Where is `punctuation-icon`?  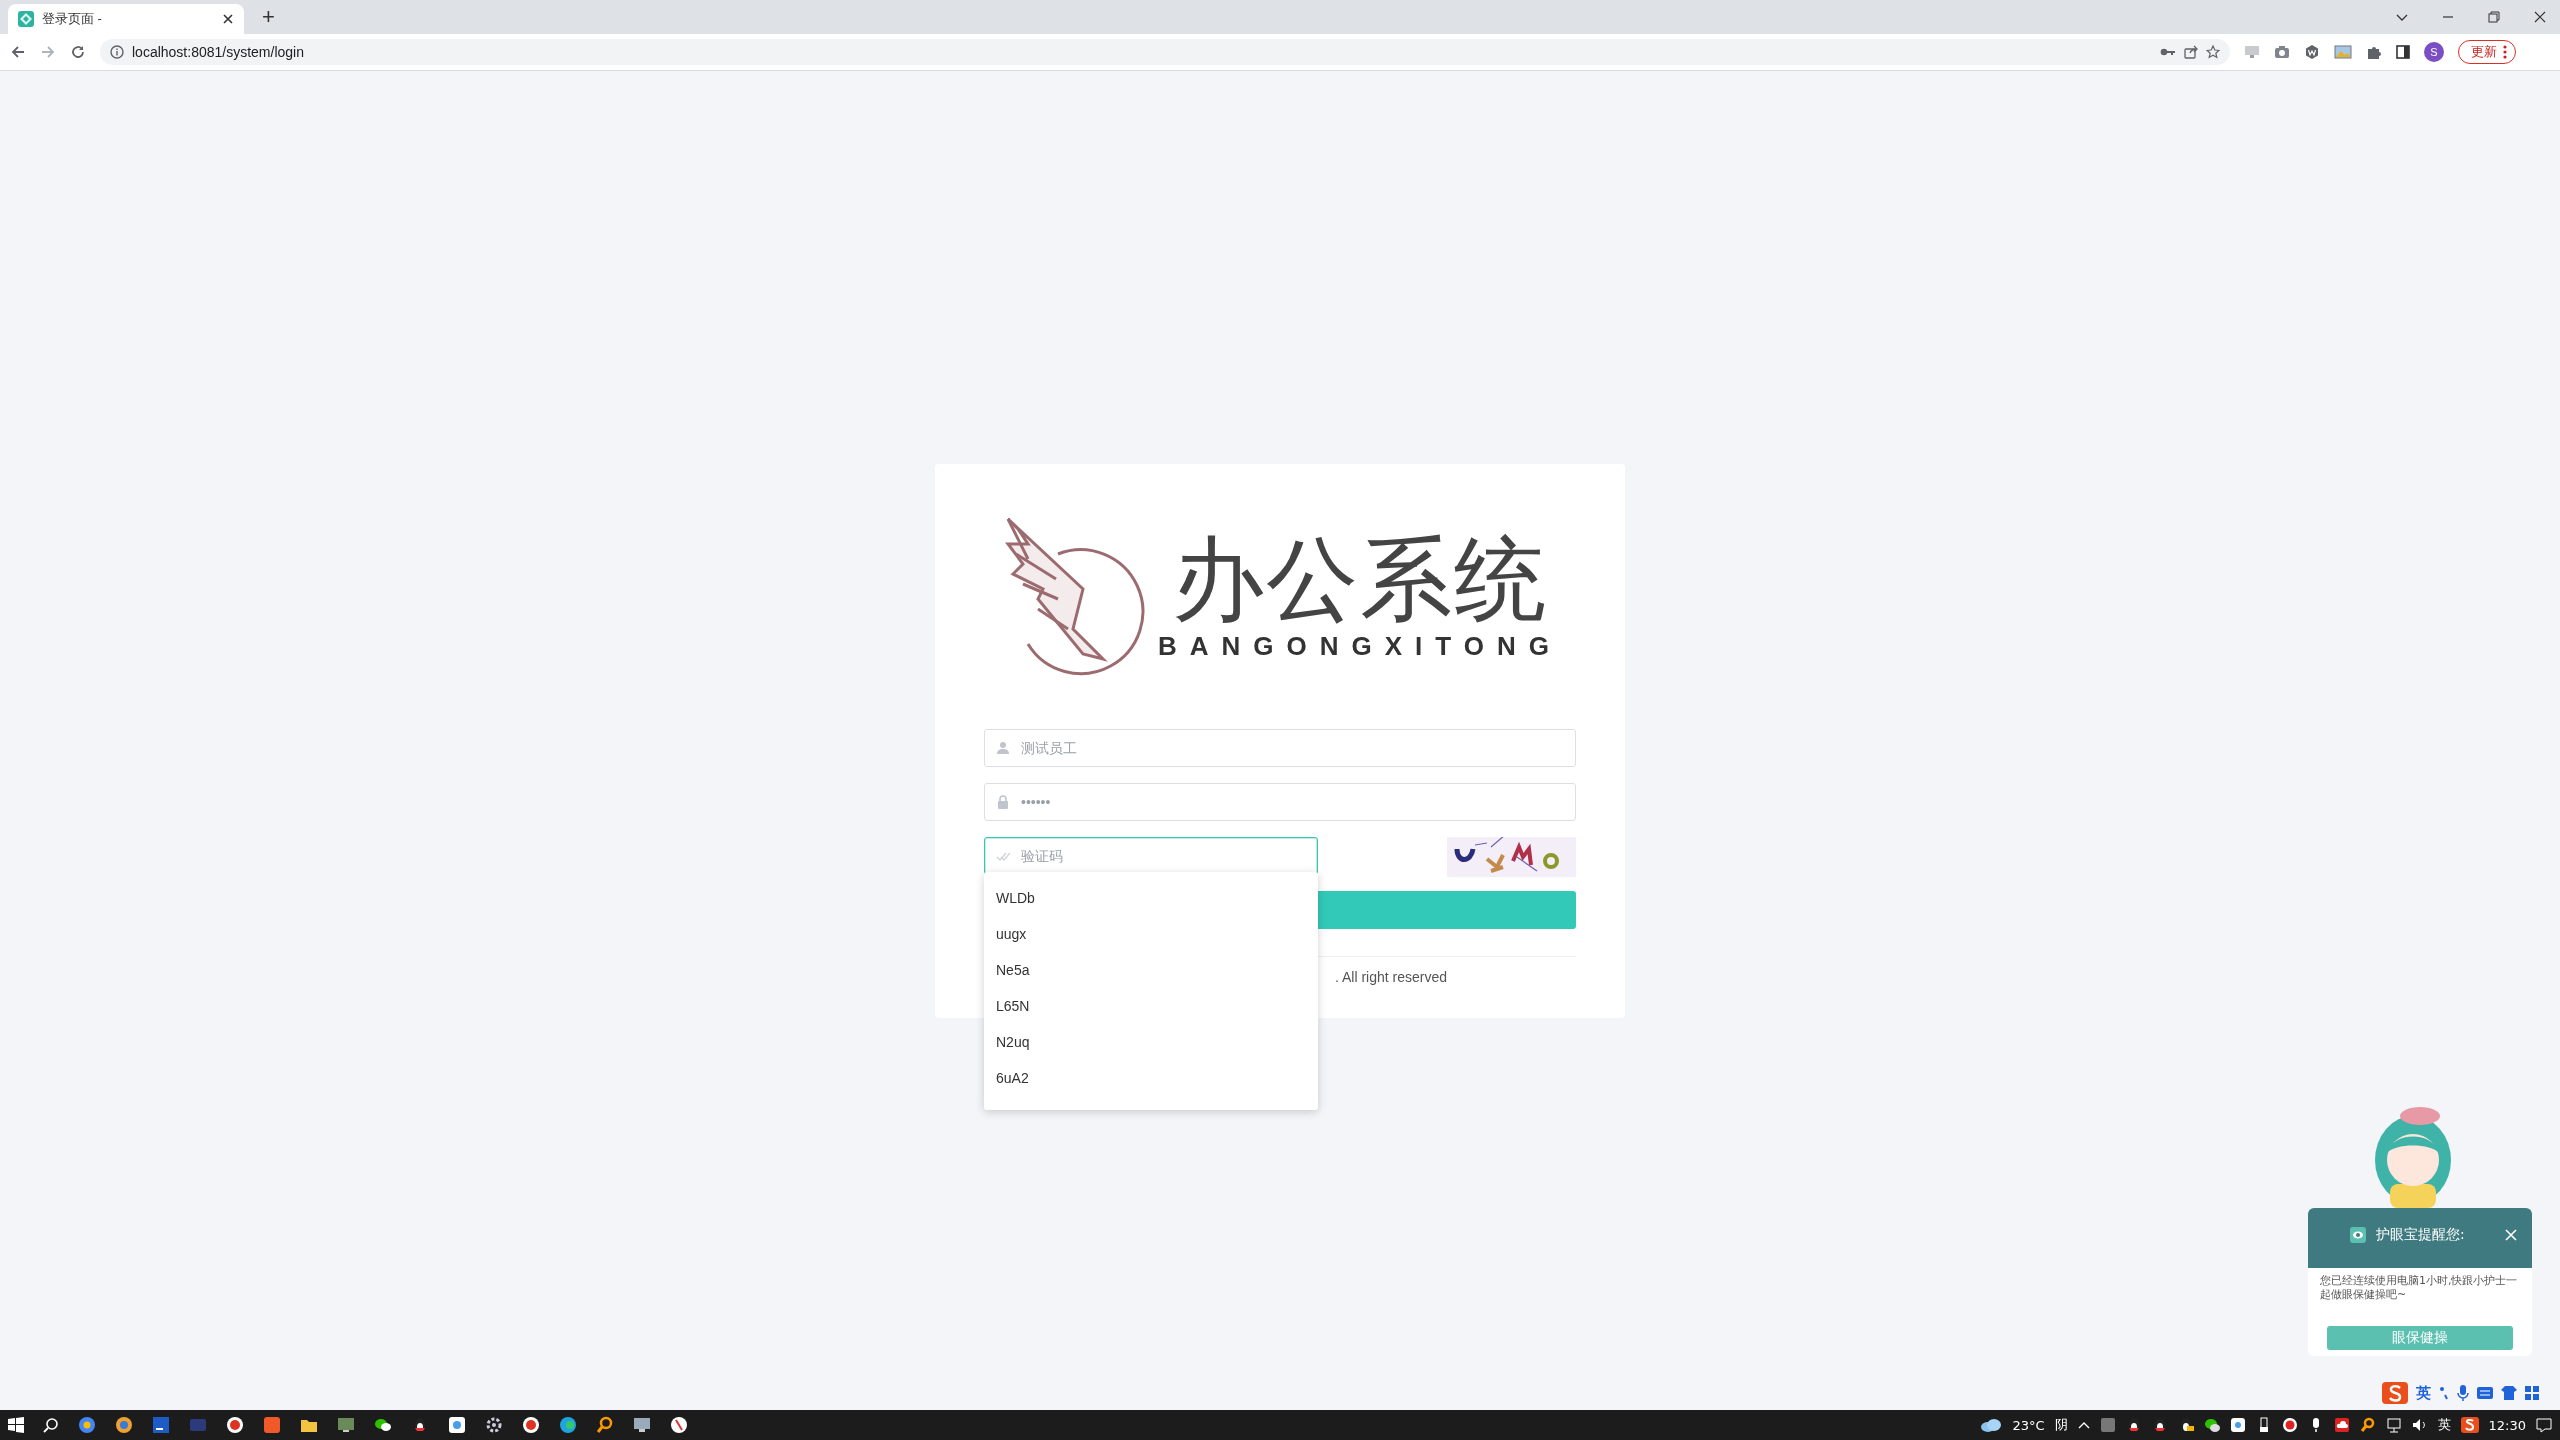 punctuation-icon is located at coordinates (2444, 1393).